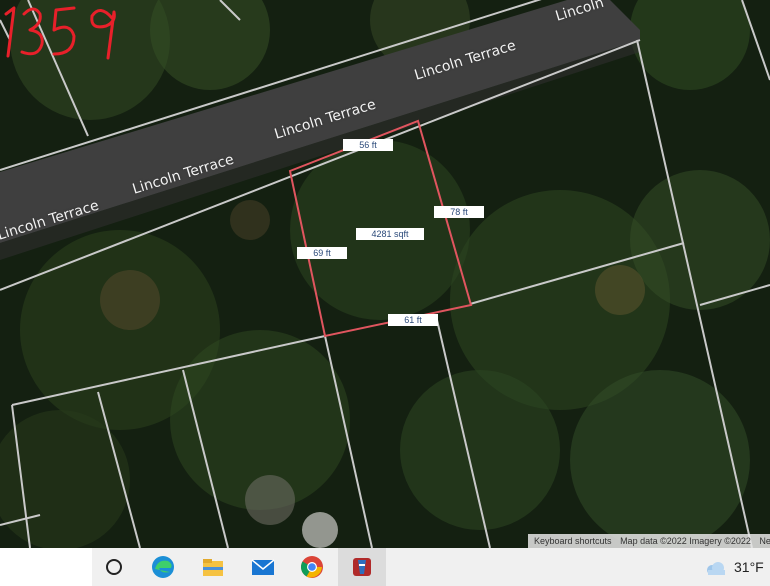  What do you see at coordinates (114, 567) in the screenshot?
I see `cortana-circle-icon` at bounding box center [114, 567].